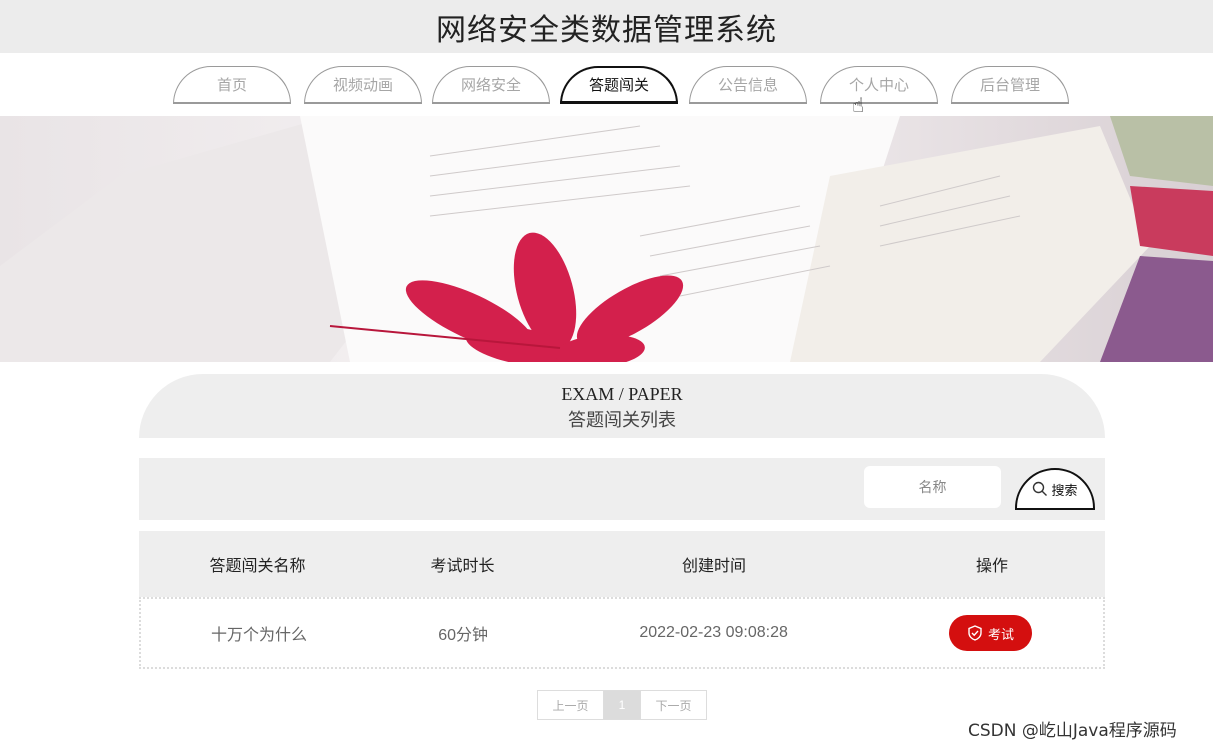  What do you see at coordinates (622, 394) in the screenshot?
I see `section-title-en: EXAM / PAPER` at bounding box center [622, 394].